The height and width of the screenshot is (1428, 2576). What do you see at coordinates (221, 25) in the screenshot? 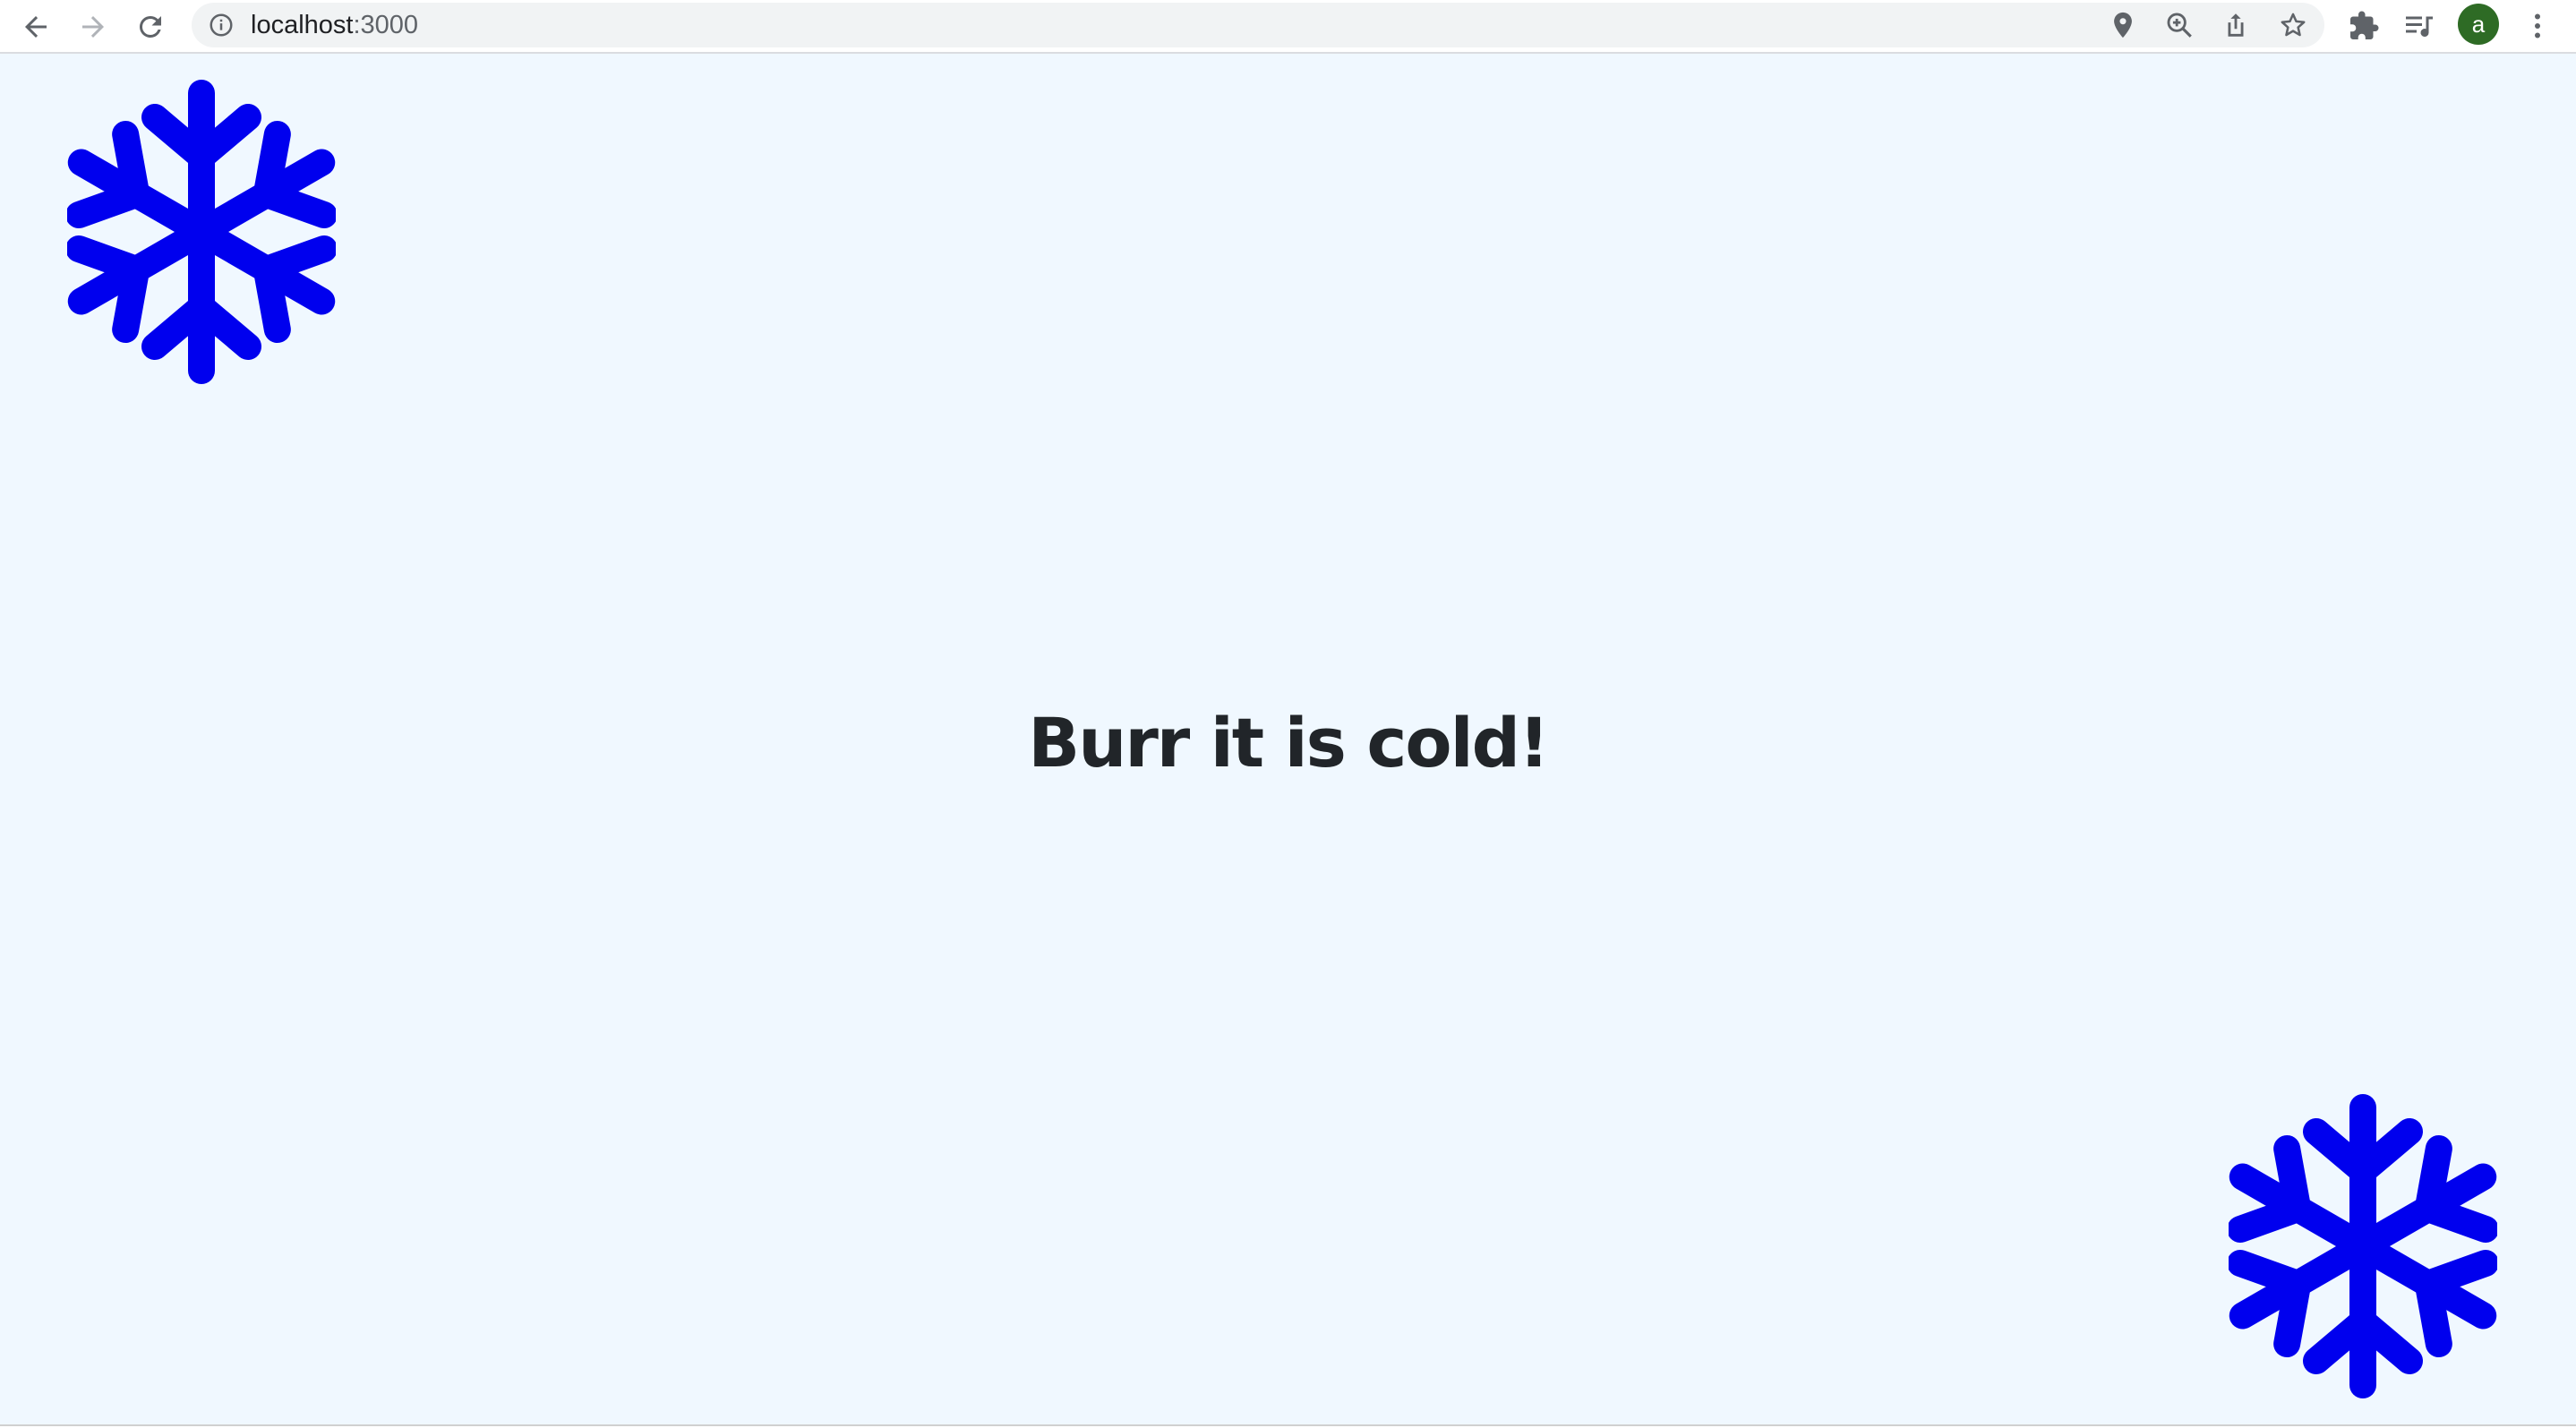
I see `info-icon` at bounding box center [221, 25].